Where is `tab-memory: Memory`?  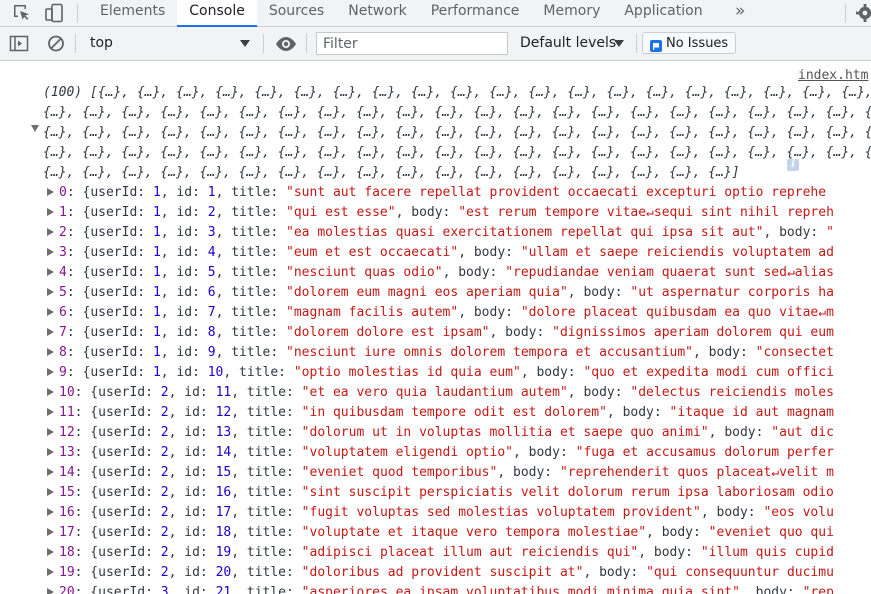 tab-memory: Memory is located at coordinates (571, 13).